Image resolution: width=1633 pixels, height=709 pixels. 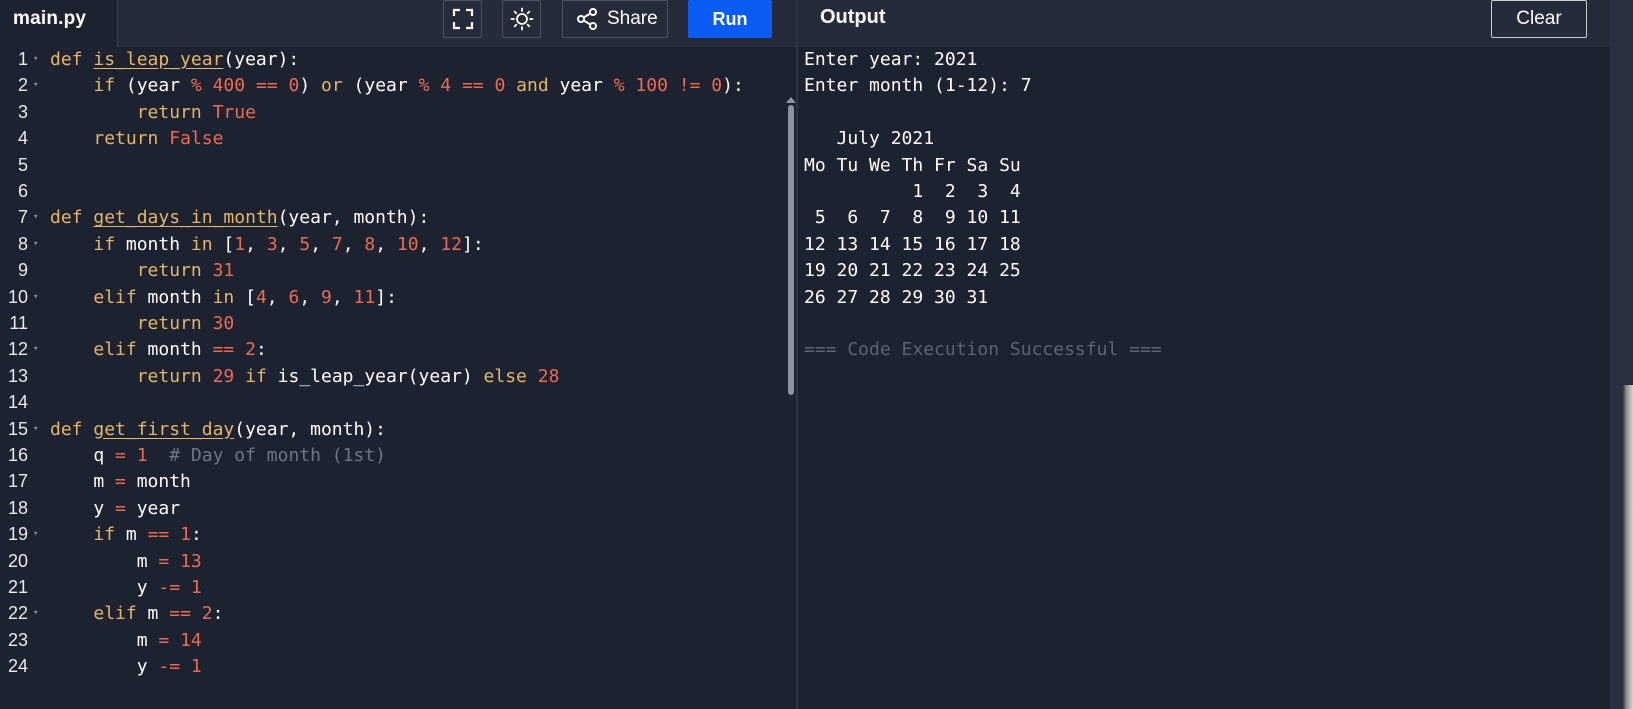 What do you see at coordinates (22, 217) in the screenshot?
I see `line-number: 7` at bounding box center [22, 217].